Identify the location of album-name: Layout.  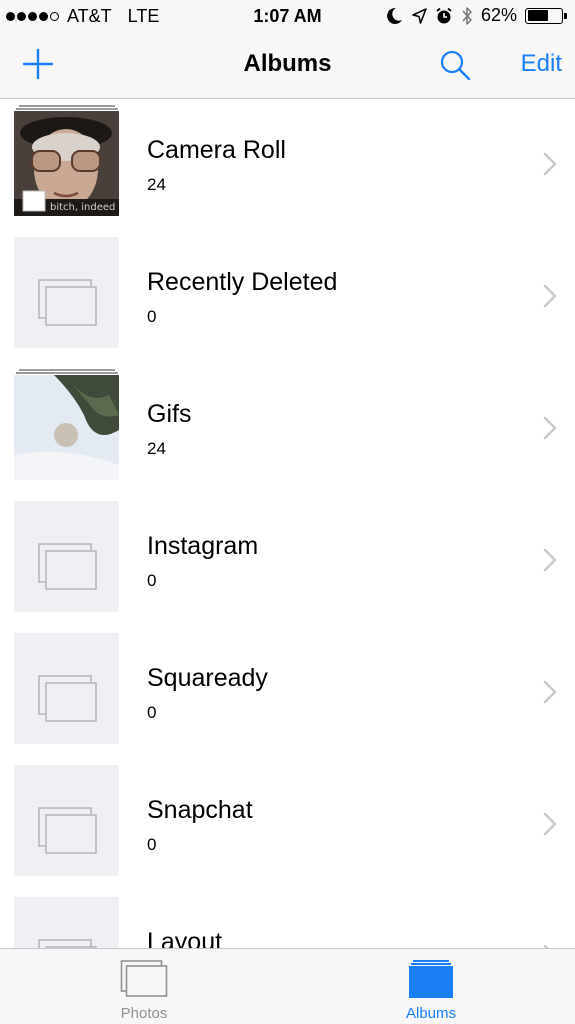
(185, 938).